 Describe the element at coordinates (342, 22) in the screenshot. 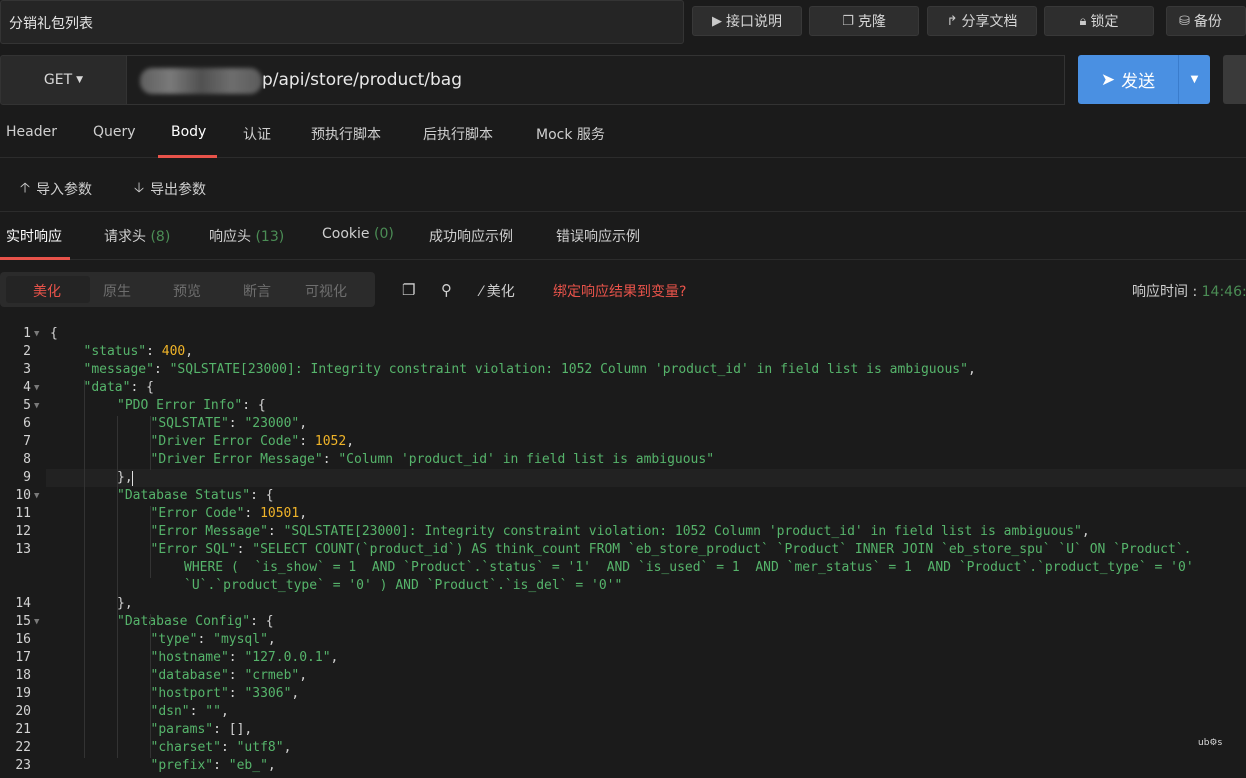

I see `api-title-field: 分销礼包列表` at that location.